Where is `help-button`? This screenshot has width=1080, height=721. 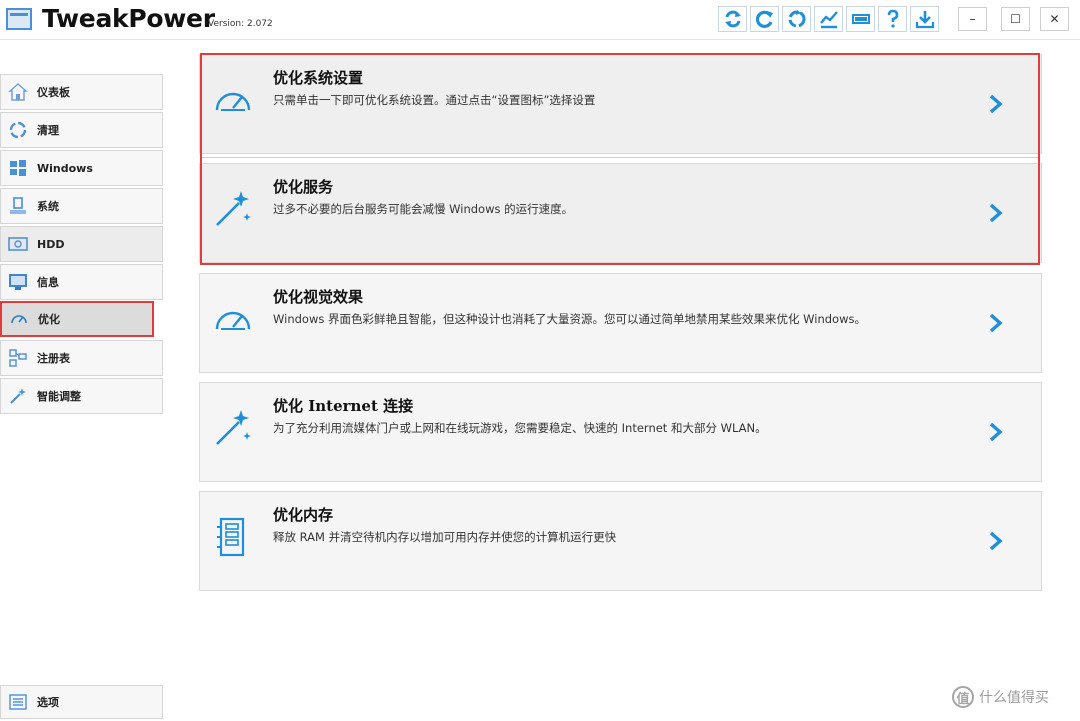
help-button is located at coordinates (892, 19).